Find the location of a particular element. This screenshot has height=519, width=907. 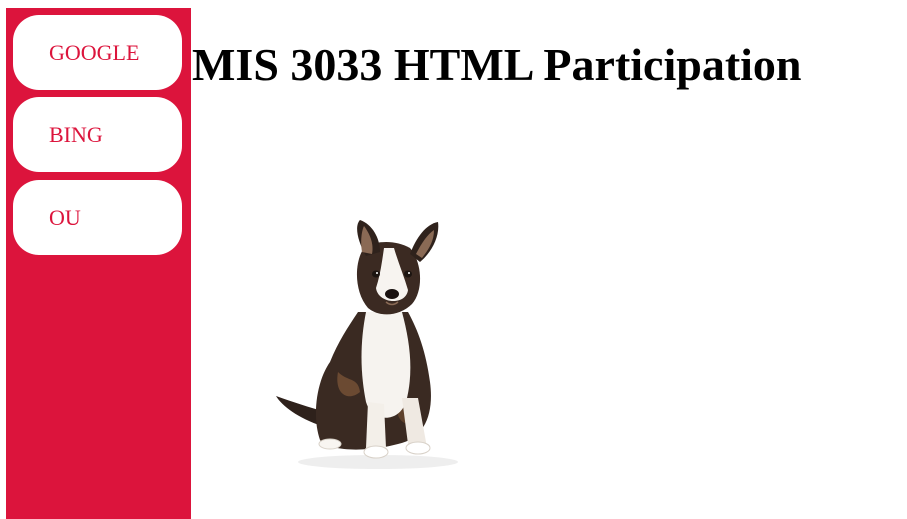

nav-link-google: GOOGLE is located at coordinates (97, 52).